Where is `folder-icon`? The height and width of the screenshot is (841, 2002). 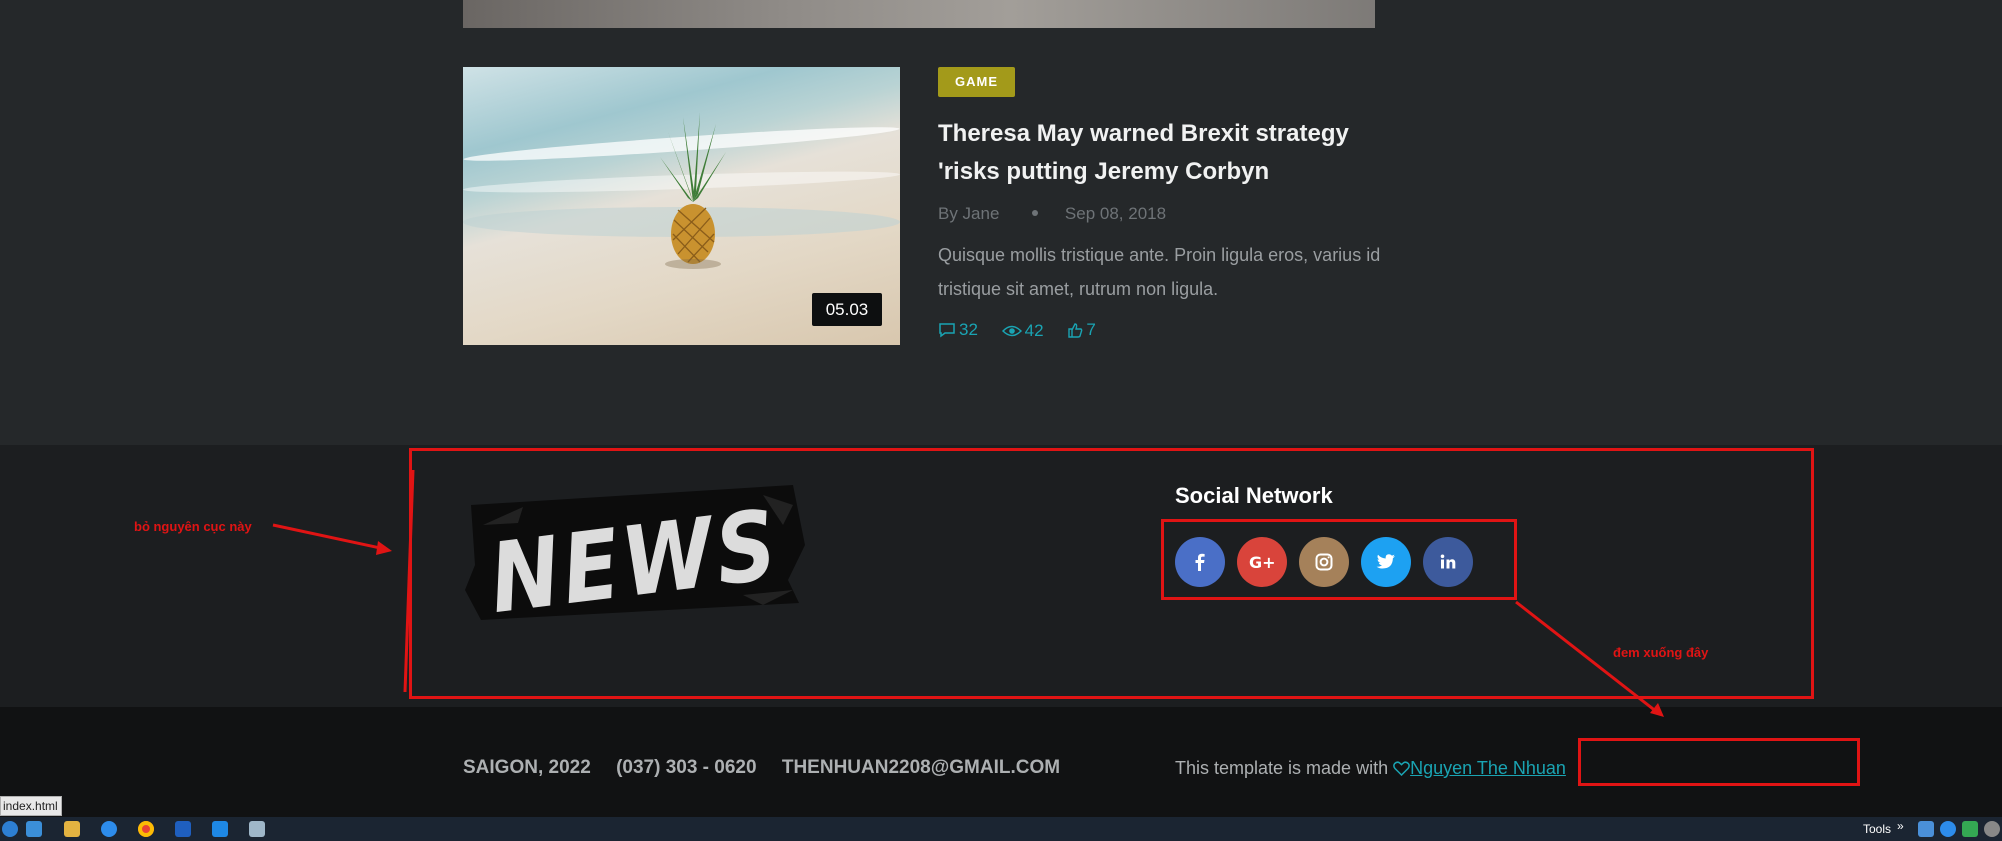
folder-icon is located at coordinates (72, 829).